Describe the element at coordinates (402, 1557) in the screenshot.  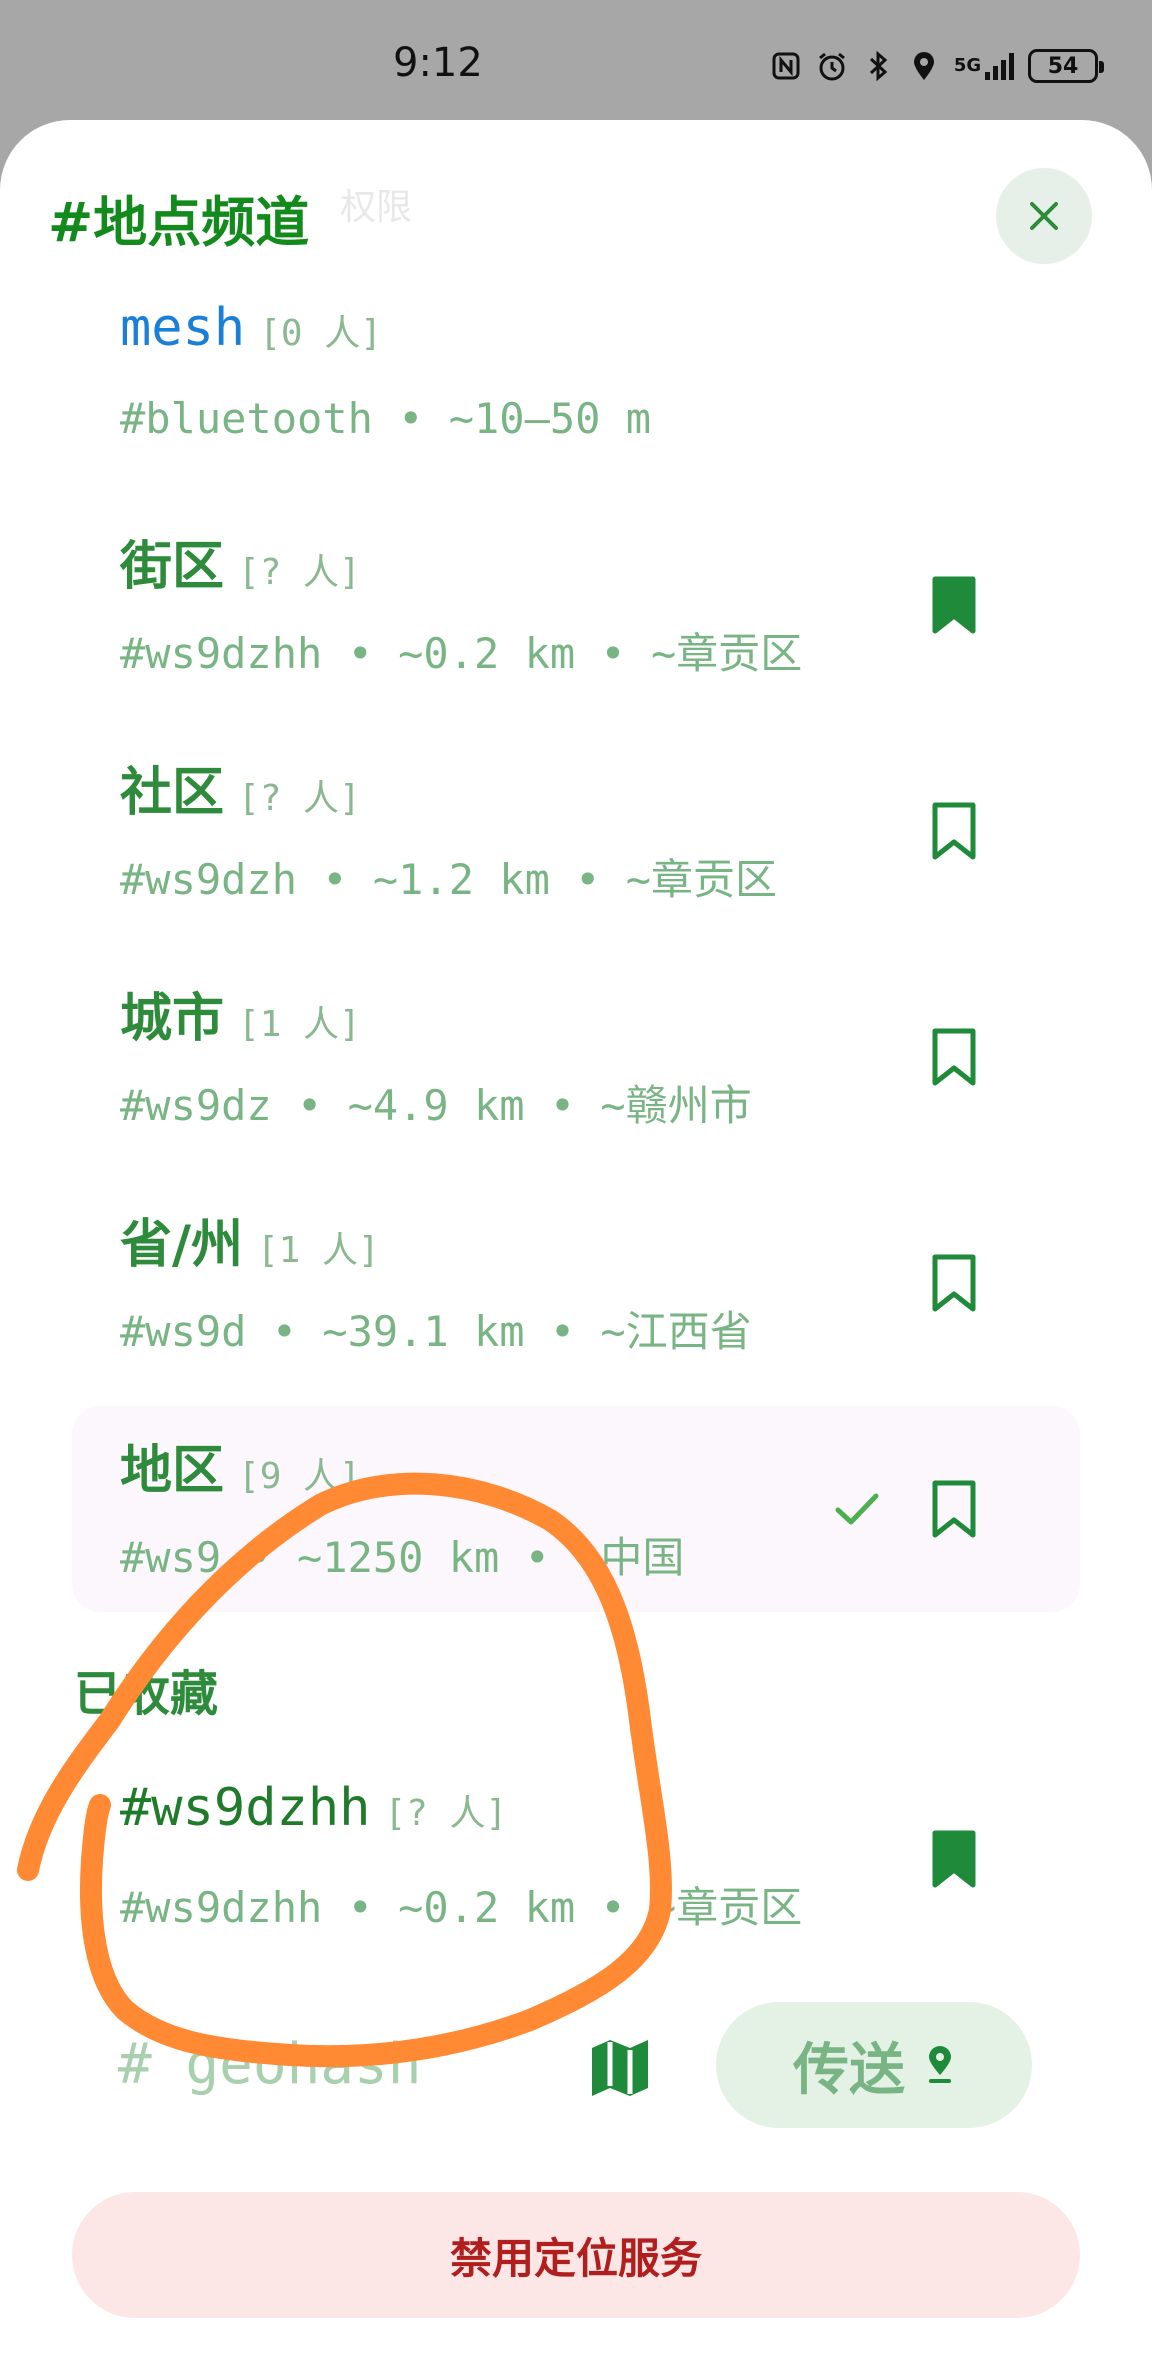
I see `channel-subtitle: #ws9 • ~1250 km • ~中国` at that location.